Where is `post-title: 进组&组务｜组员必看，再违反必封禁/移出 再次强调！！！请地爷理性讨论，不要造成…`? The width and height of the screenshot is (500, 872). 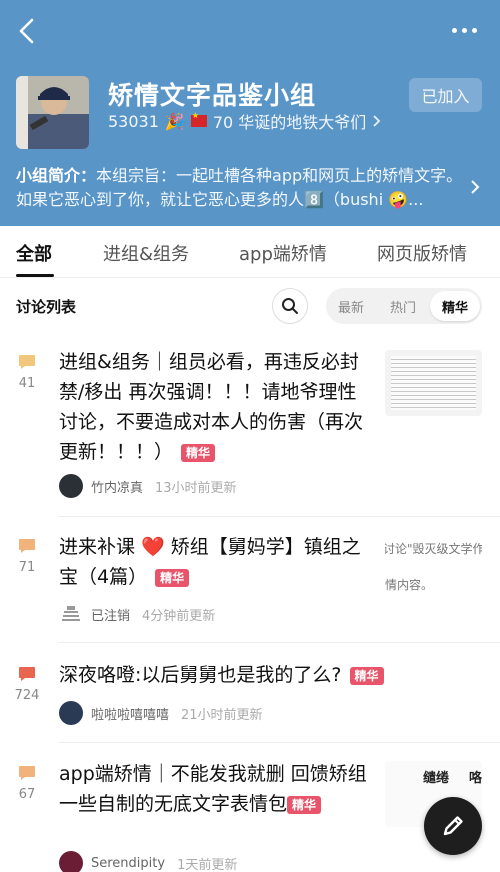 post-title: 进组&组务｜组员必看，再违反必封禁/移出 再次强调！！！请地爷理性讨论，不要造成… is located at coordinates (215, 407).